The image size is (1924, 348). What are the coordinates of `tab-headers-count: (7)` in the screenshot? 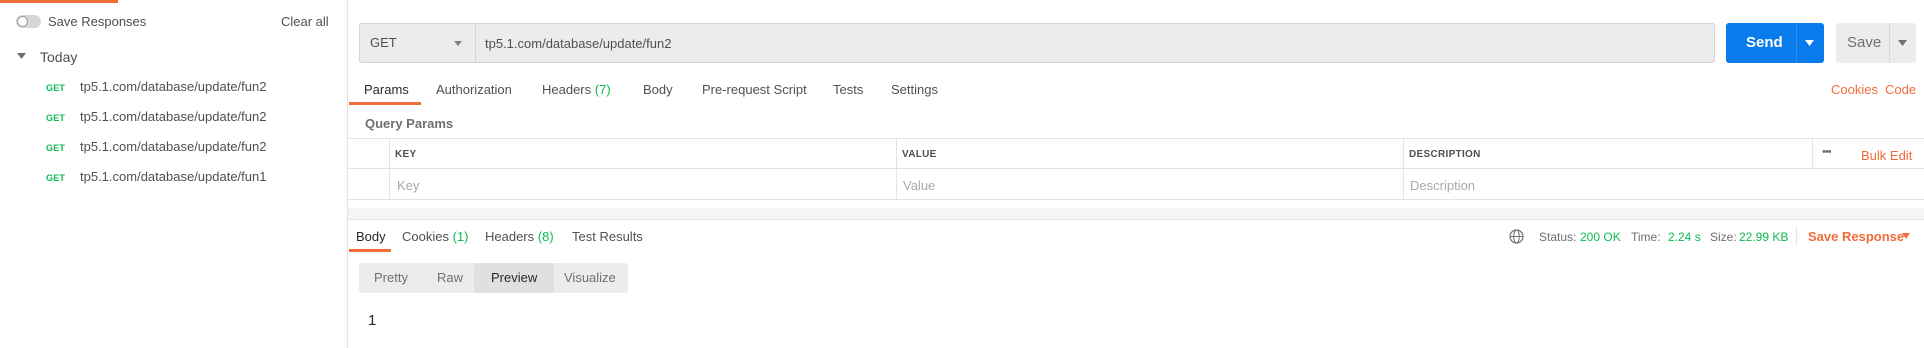 It's located at (602, 89).